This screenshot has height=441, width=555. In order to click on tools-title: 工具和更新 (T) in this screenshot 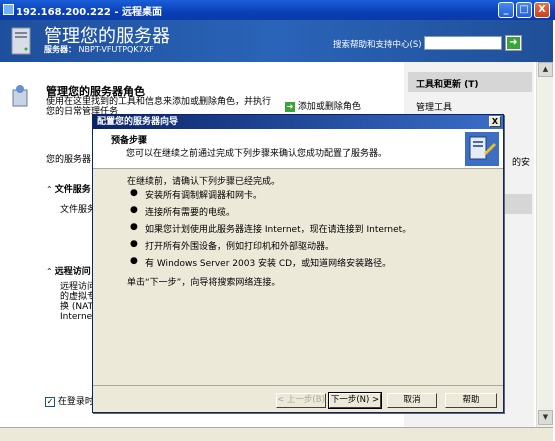, I will do `click(447, 85)`.